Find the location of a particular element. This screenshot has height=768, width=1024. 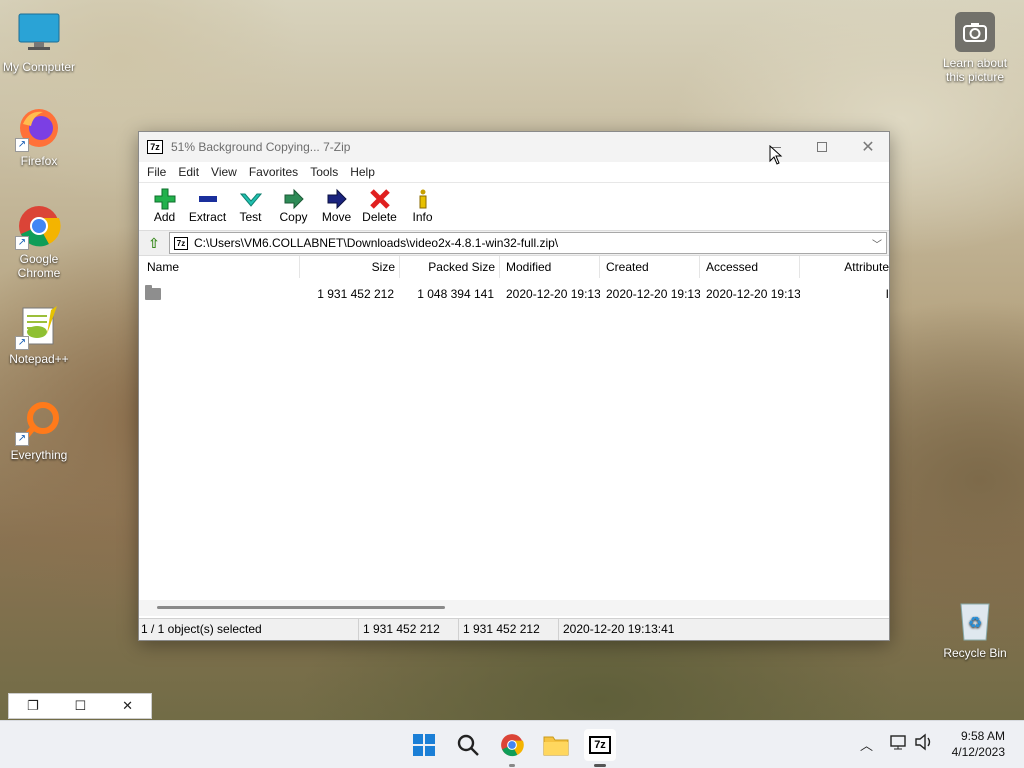

clock-date: 4/12/2023 is located at coordinates (972, 752).